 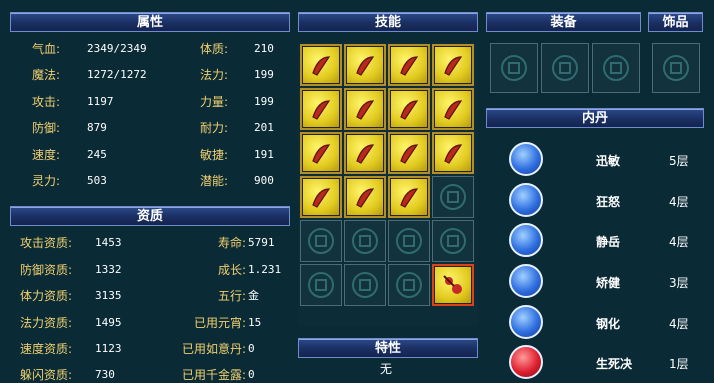 I want to click on attribute-value: 1197, so click(x=100, y=101).